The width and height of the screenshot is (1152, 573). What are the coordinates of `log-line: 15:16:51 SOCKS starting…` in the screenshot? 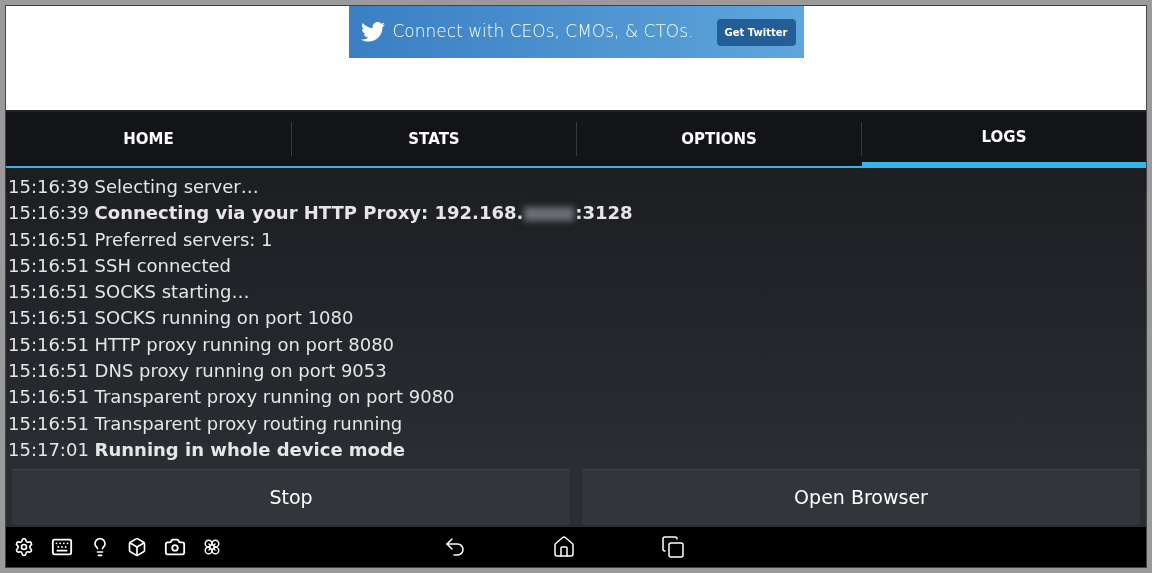 It's located at (129, 292).